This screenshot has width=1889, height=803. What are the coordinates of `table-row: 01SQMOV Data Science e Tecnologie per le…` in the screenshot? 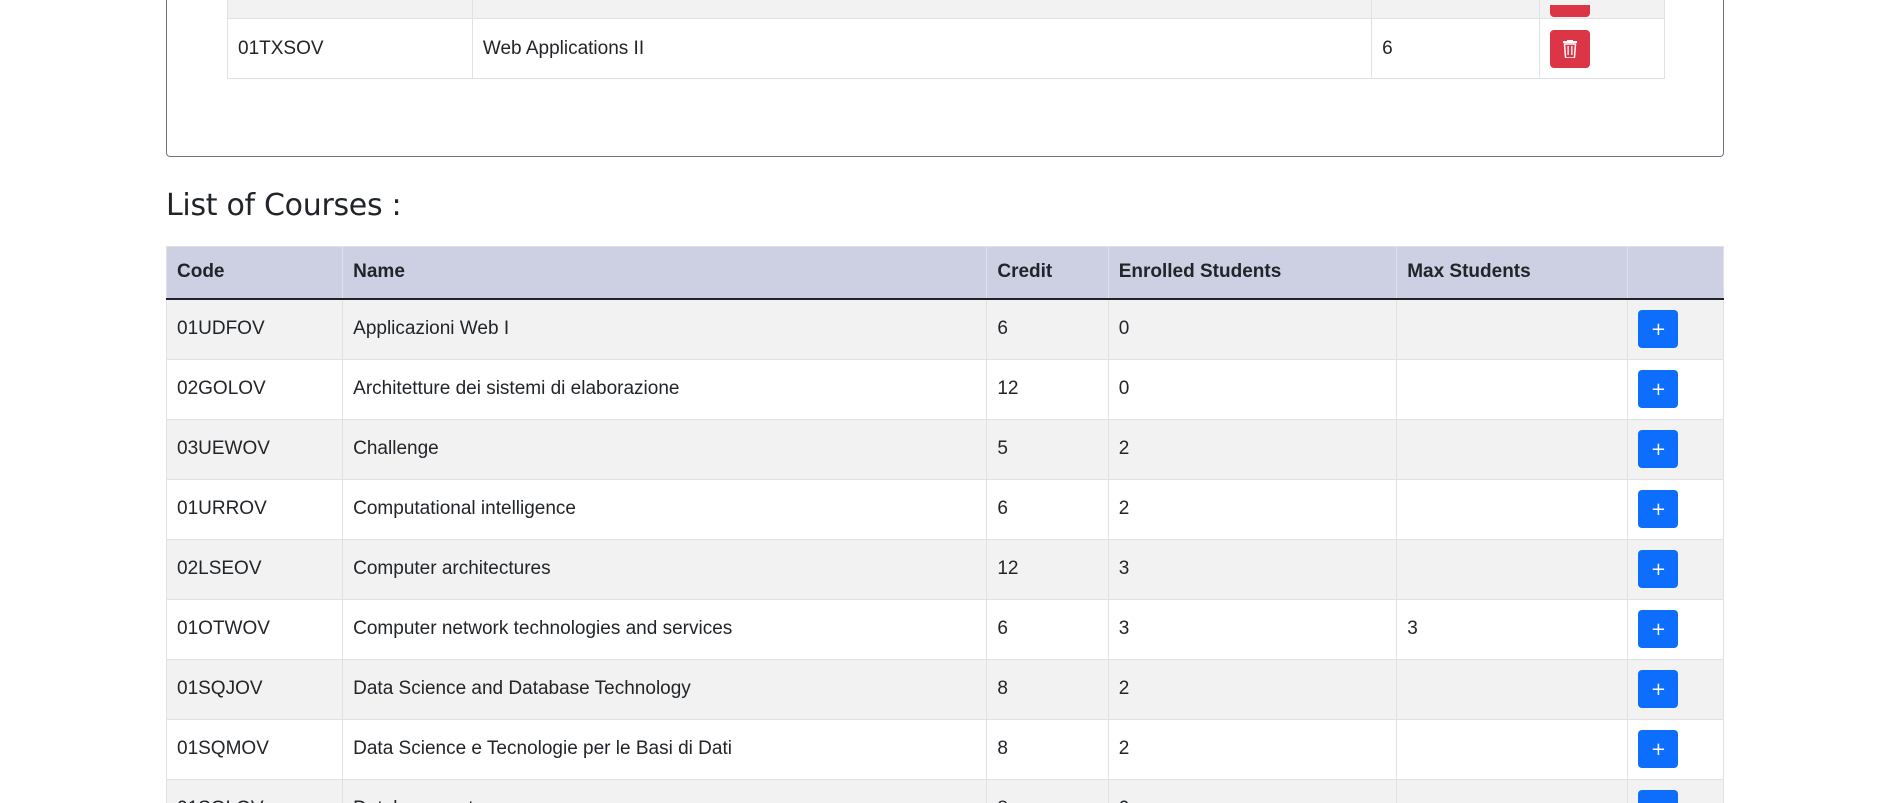 It's located at (944, 749).